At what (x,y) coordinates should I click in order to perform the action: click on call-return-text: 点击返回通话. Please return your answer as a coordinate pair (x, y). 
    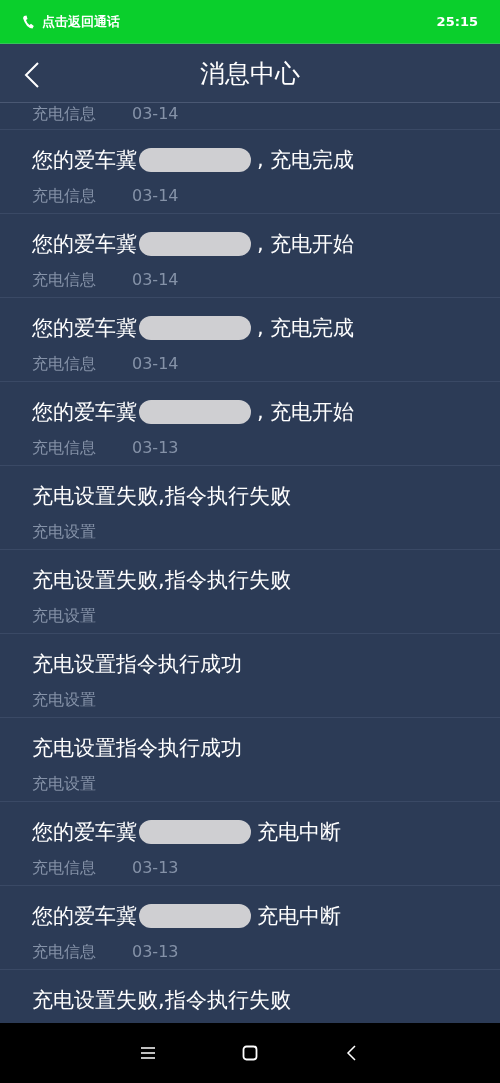
    Looking at the image, I should click on (81, 21).